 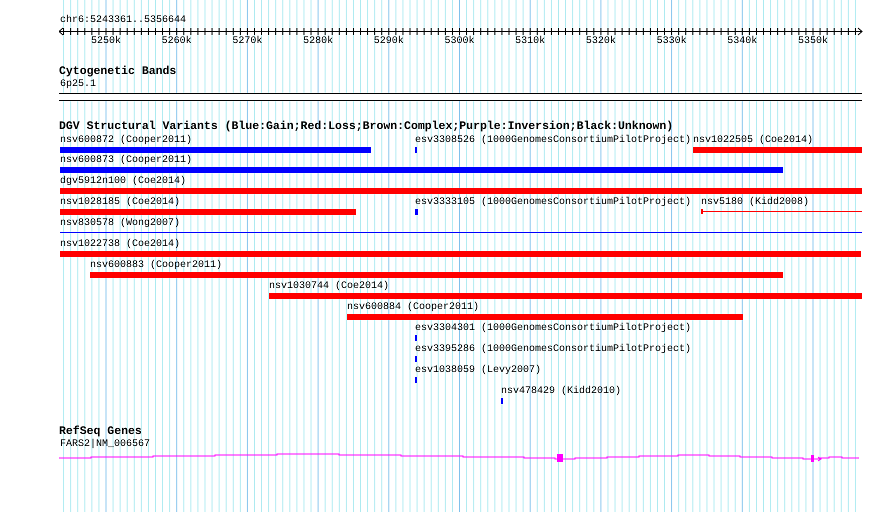 What do you see at coordinates (742, 41) in the screenshot?
I see `tick-label: 5340k` at bounding box center [742, 41].